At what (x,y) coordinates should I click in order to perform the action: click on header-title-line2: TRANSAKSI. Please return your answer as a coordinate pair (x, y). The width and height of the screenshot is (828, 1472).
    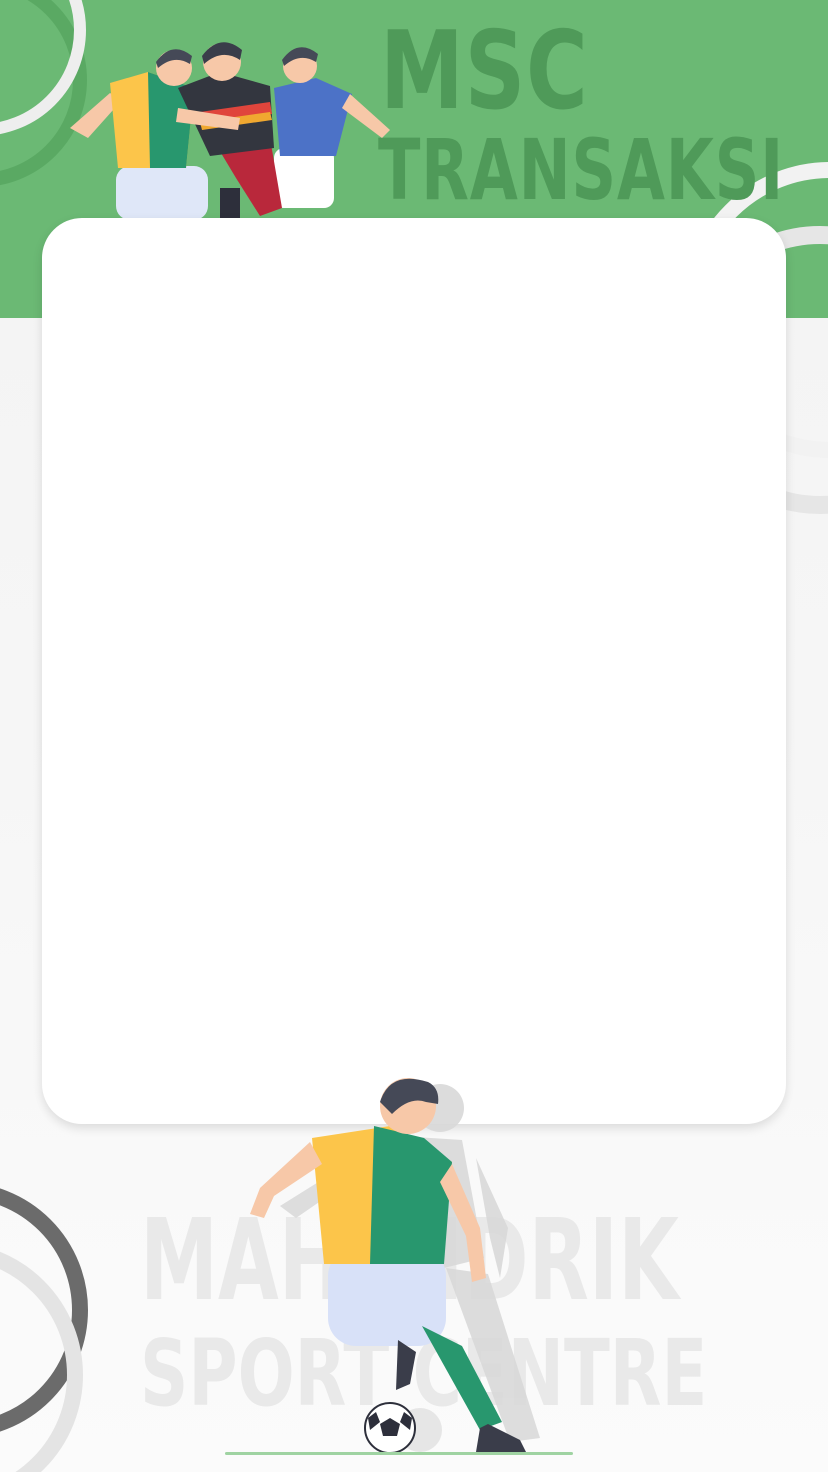
    Looking at the image, I should click on (581, 170).